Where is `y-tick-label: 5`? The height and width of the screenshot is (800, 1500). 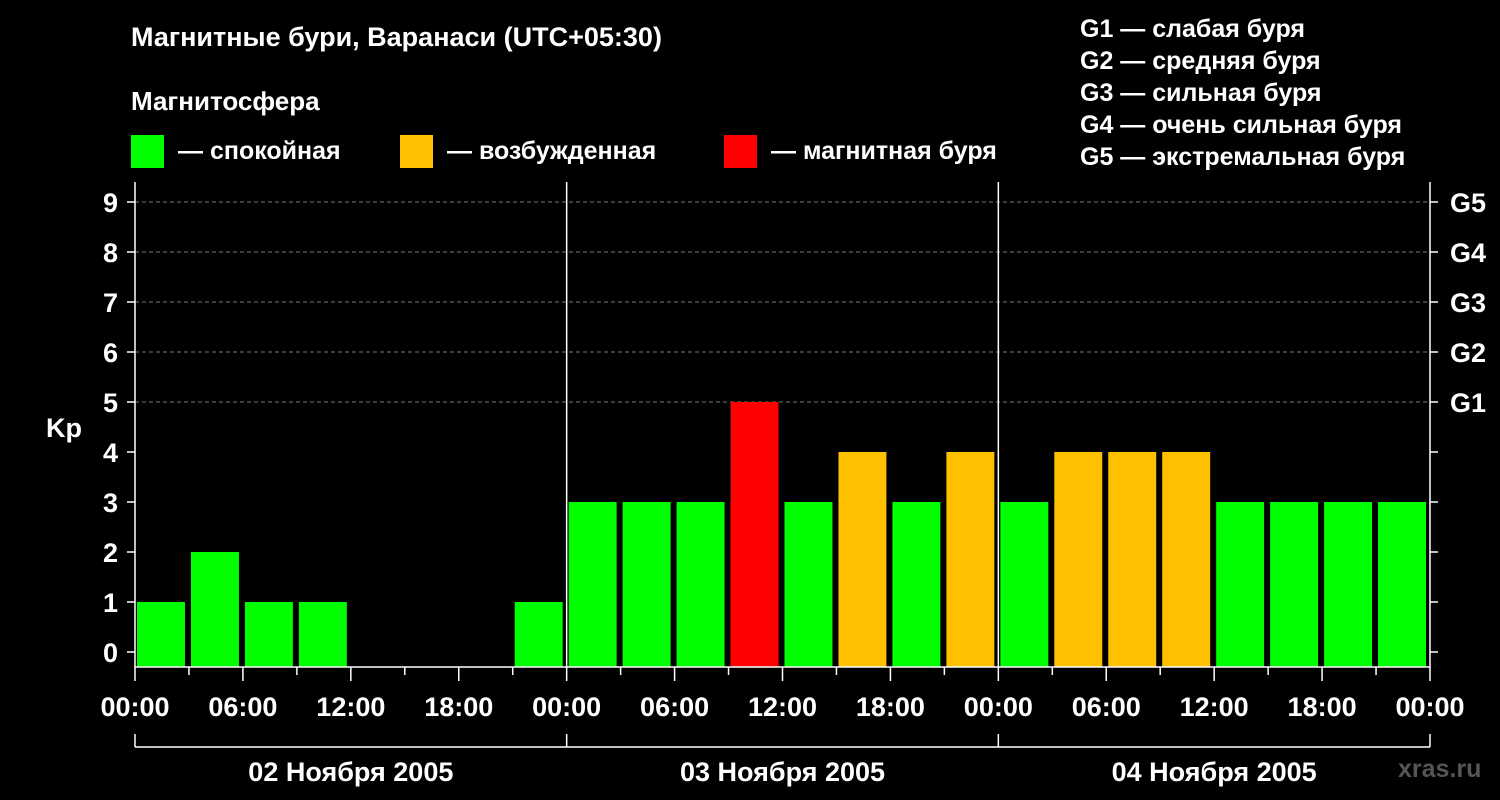 y-tick-label: 5 is located at coordinates (110, 403).